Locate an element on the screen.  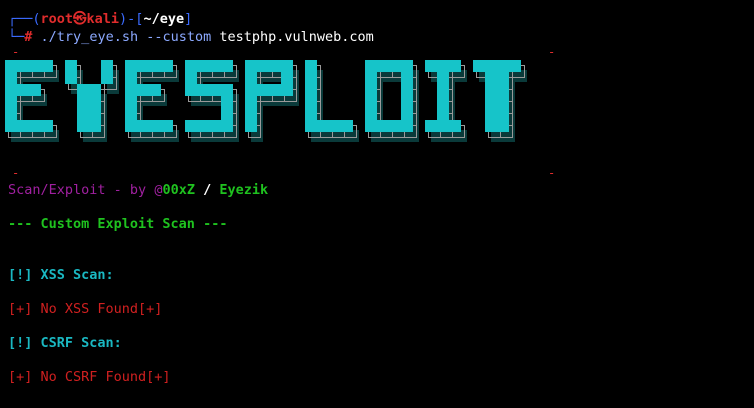
banner-corner-top-right: - is located at coordinates (552, 52).